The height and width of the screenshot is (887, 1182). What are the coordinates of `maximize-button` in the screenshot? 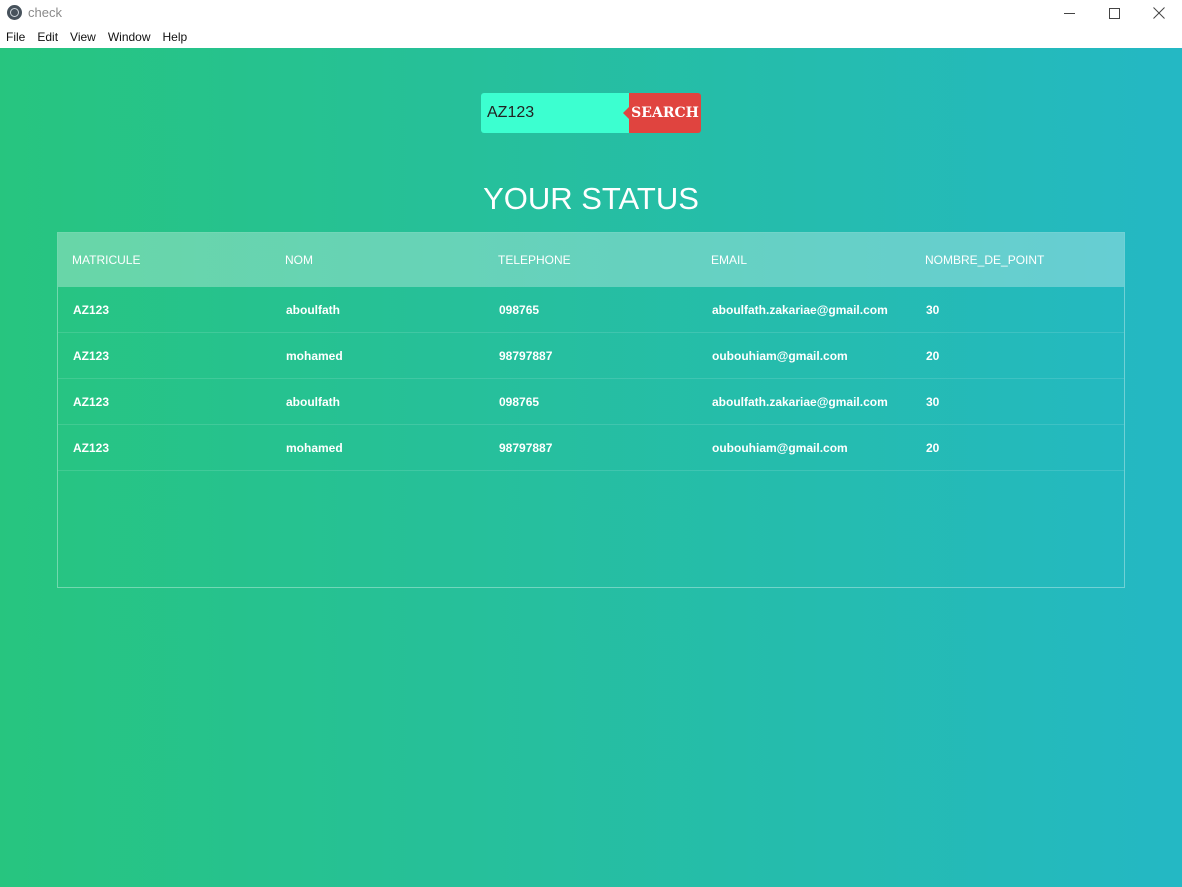 It's located at (1114, 13).